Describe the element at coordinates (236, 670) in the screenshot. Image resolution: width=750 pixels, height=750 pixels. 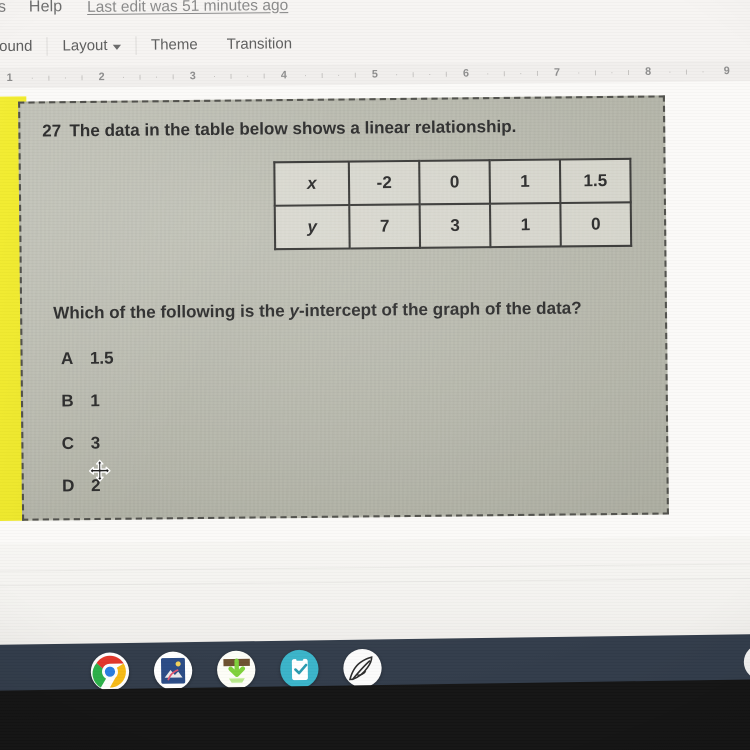
I see `download-arrow-icon` at that location.